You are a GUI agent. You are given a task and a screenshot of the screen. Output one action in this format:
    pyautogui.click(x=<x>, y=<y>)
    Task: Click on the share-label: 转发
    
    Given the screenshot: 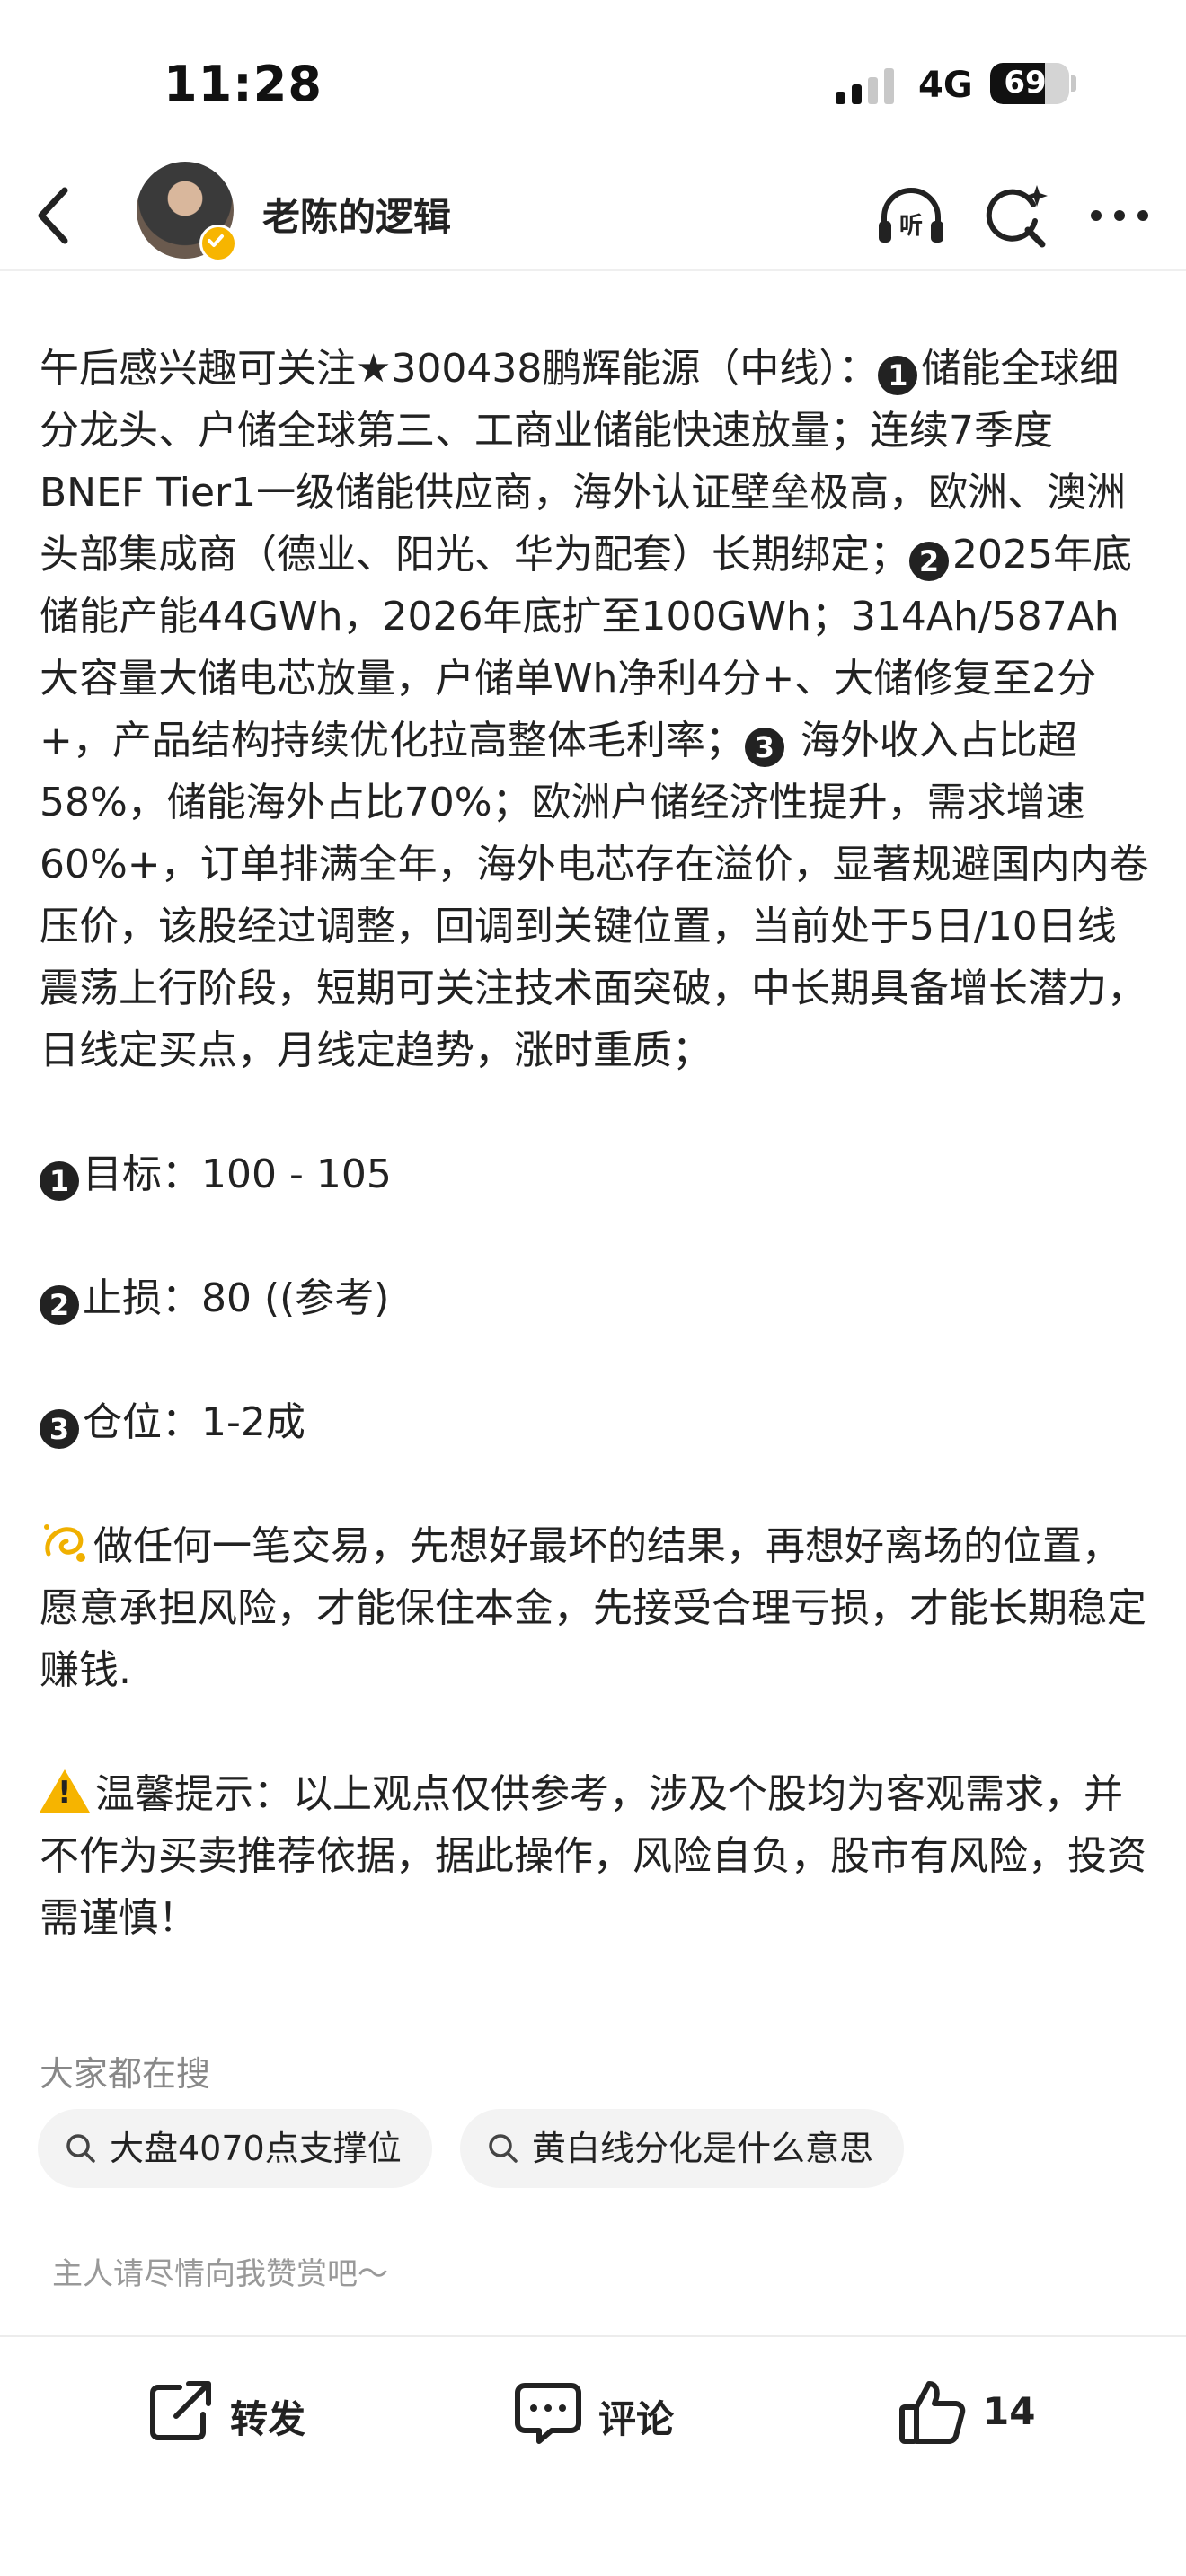 What is the action you would take?
    pyautogui.click(x=268, y=2419)
    